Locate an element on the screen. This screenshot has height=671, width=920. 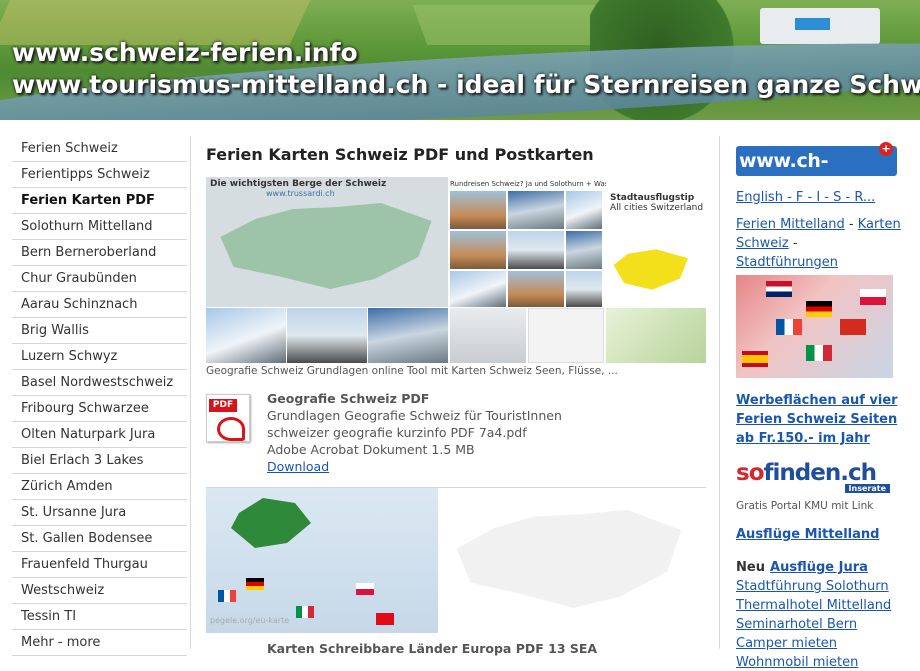
sidebar-item-7: Brig Wallis is located at coordinates (99, 331).